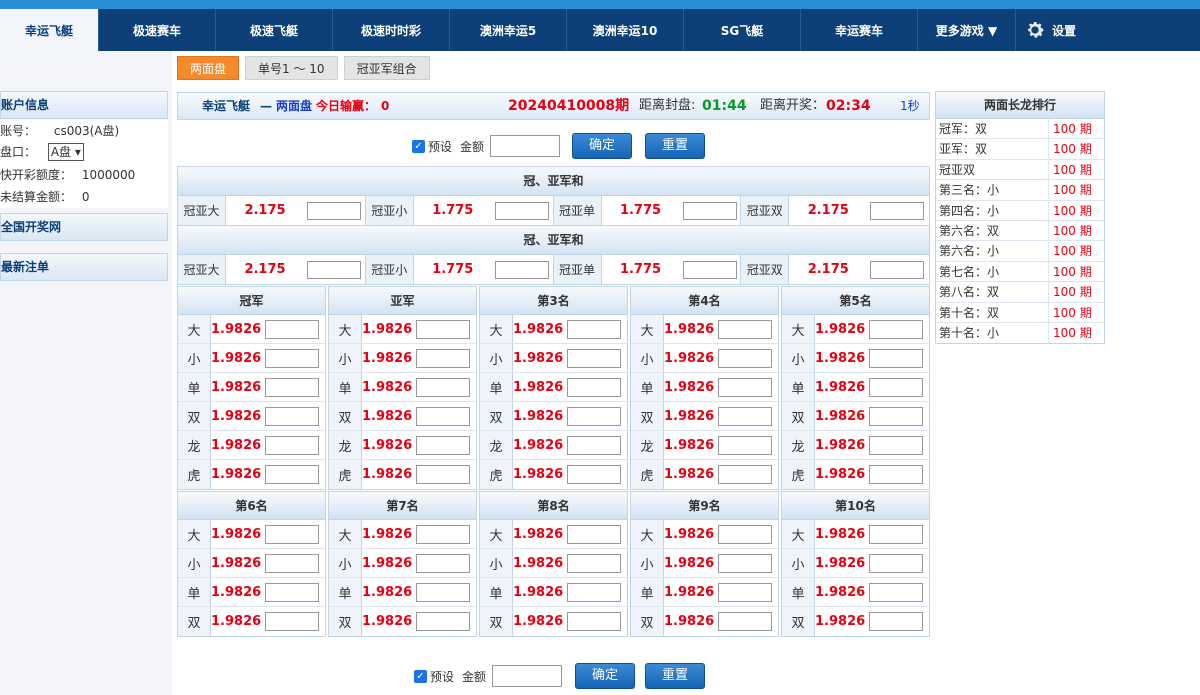 This screenshot has width=1200, height=695. I want to click on amount-input, so click(525, 146).